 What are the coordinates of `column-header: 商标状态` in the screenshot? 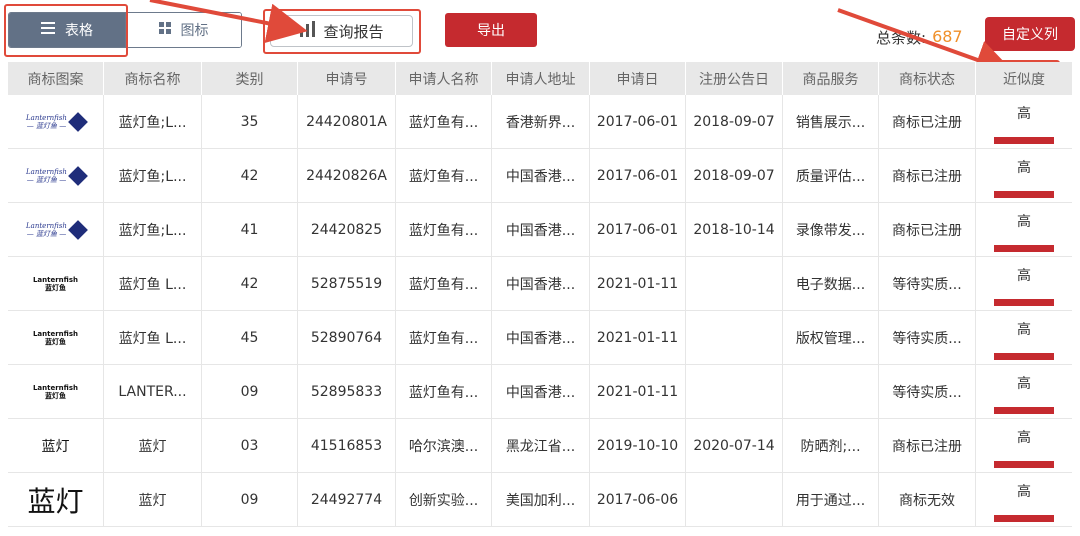 It's located at (927, 78).